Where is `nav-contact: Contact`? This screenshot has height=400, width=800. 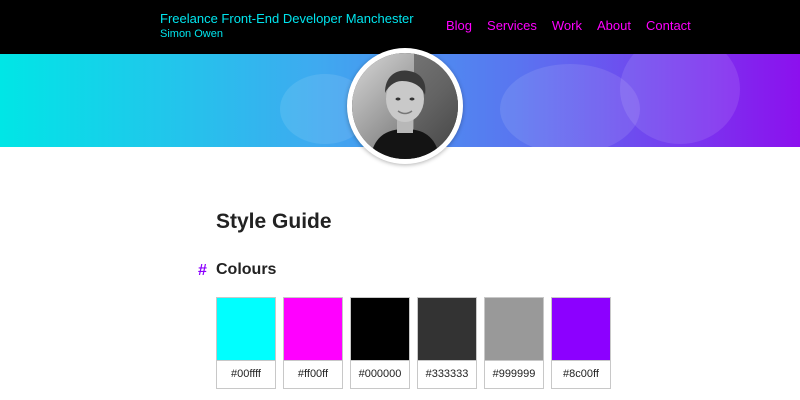
nav-contact: Contact is located at coordinates (668, 26).